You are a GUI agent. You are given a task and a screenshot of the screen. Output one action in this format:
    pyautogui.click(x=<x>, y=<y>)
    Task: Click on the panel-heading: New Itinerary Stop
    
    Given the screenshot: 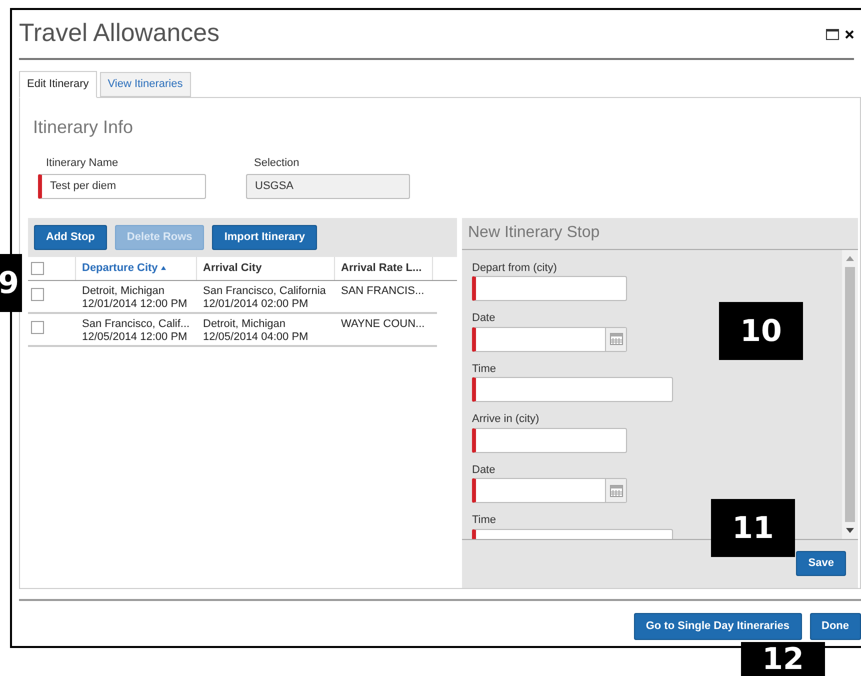 What is the action you would take?
    pyautogui.click(x=660, y=234)
    